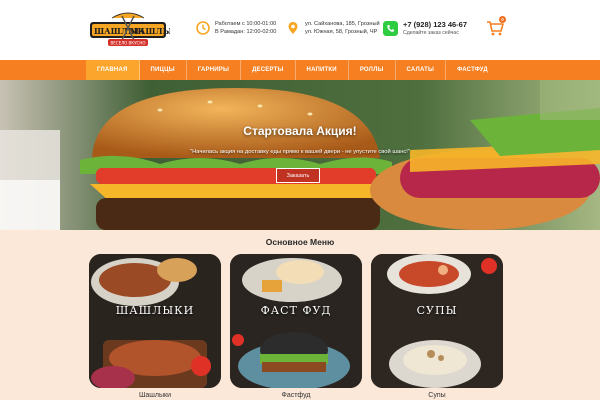 The width and height of the screenshot is (600, 400). What do you see at coordinates (322, 70) in the screenshot?
I see `nav-item-drinks: НАПИТКИ` at bounding box center [322, 70].